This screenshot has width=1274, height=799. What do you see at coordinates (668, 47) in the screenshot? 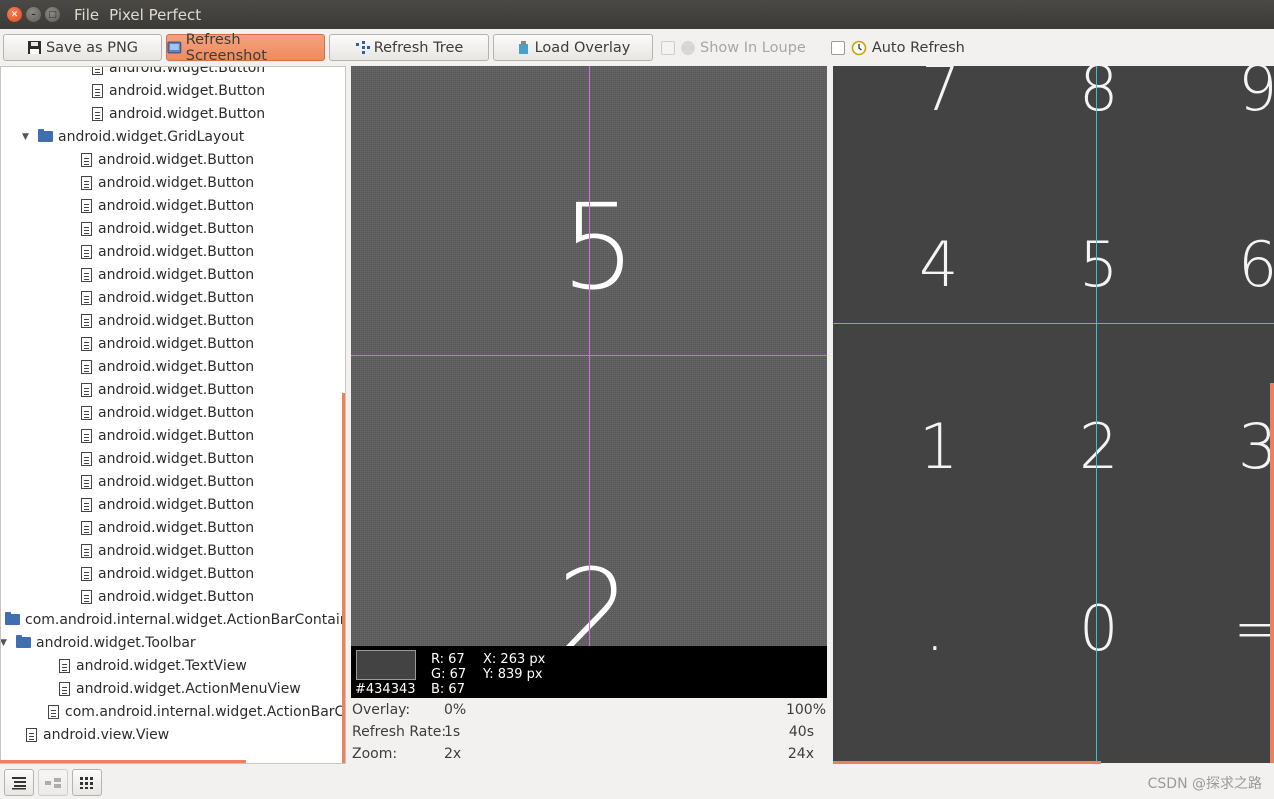
I see `show-in-loupe-checkbox` at bounding box center [668, 47].